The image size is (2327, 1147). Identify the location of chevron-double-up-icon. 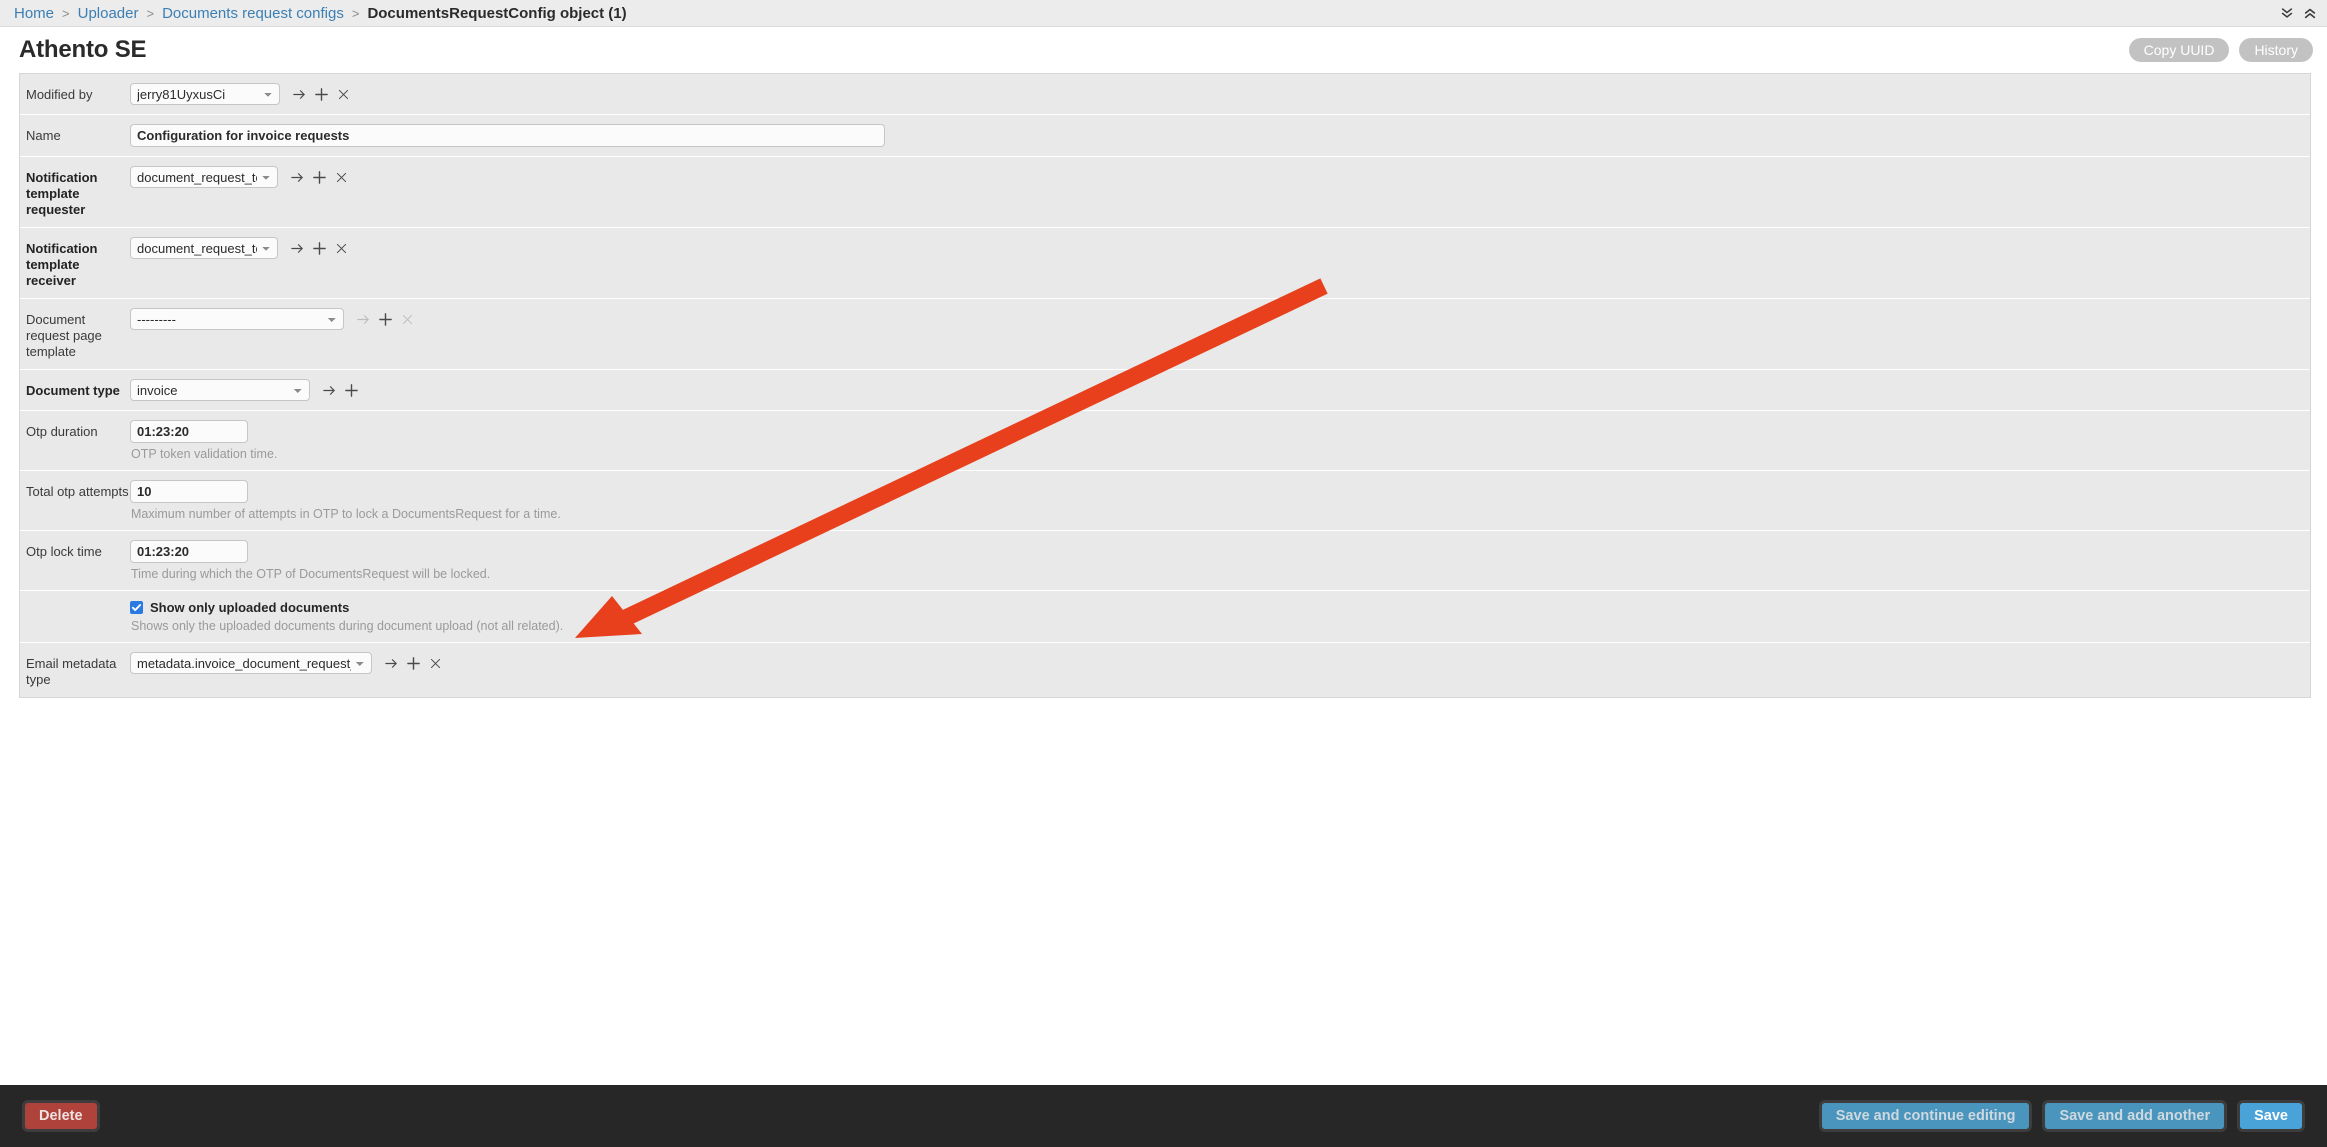
(2310, 13).